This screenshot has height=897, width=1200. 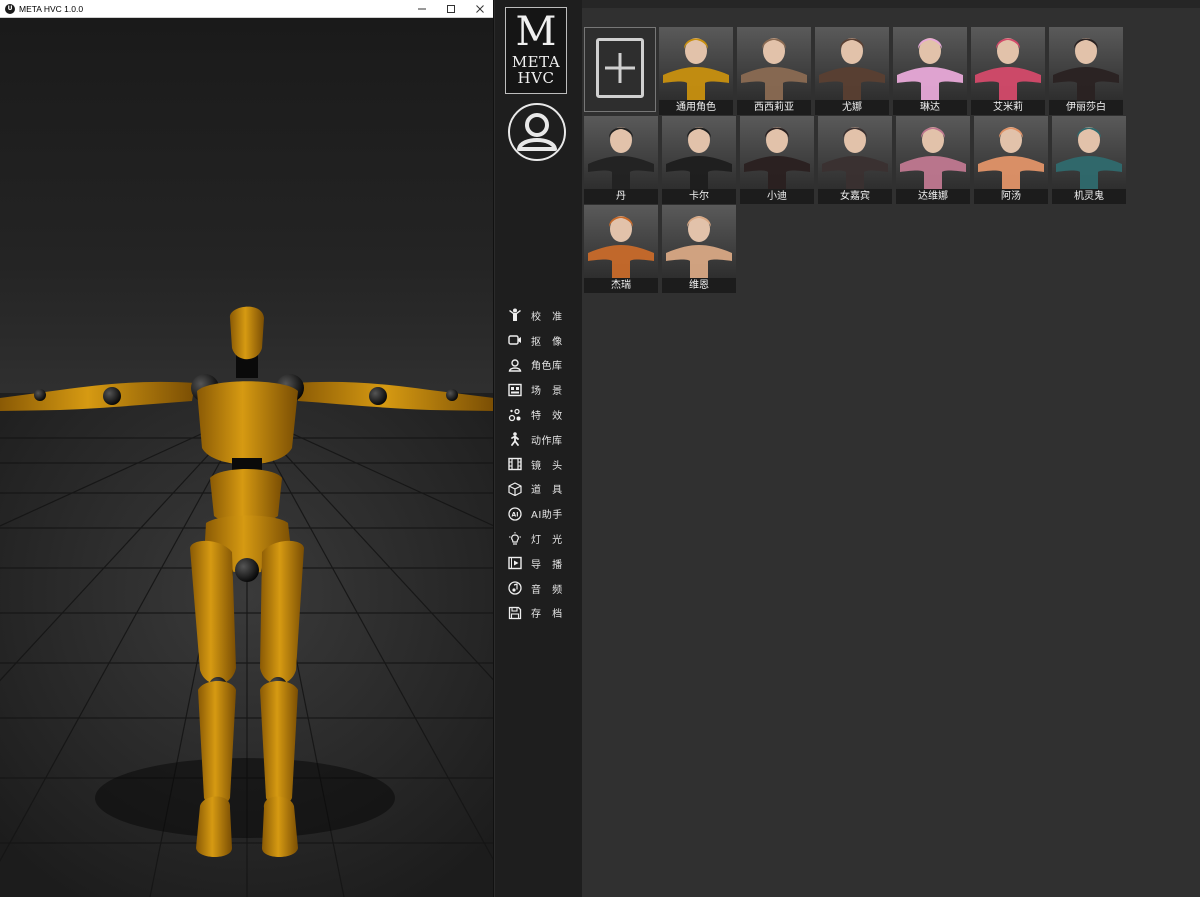 I want to click on character-card: 阿汤, so click(x=1011, y=160).